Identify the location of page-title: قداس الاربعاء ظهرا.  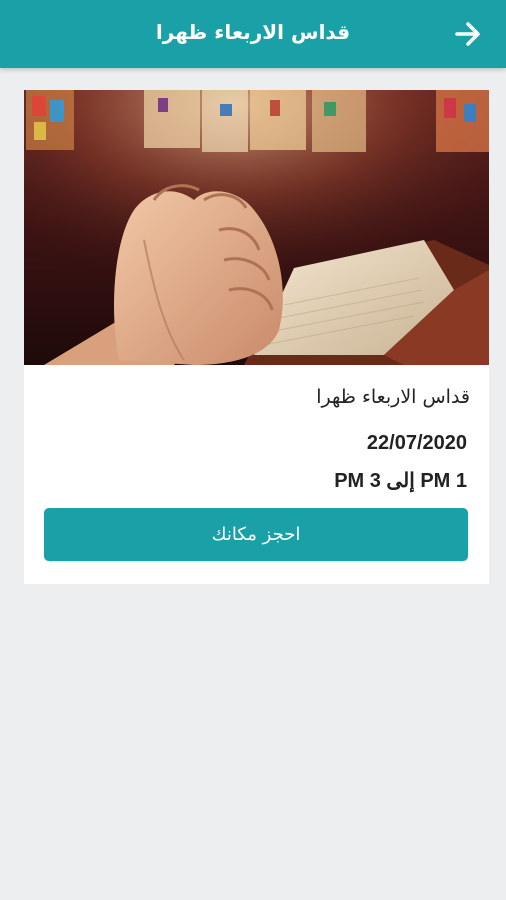
(253, 32).